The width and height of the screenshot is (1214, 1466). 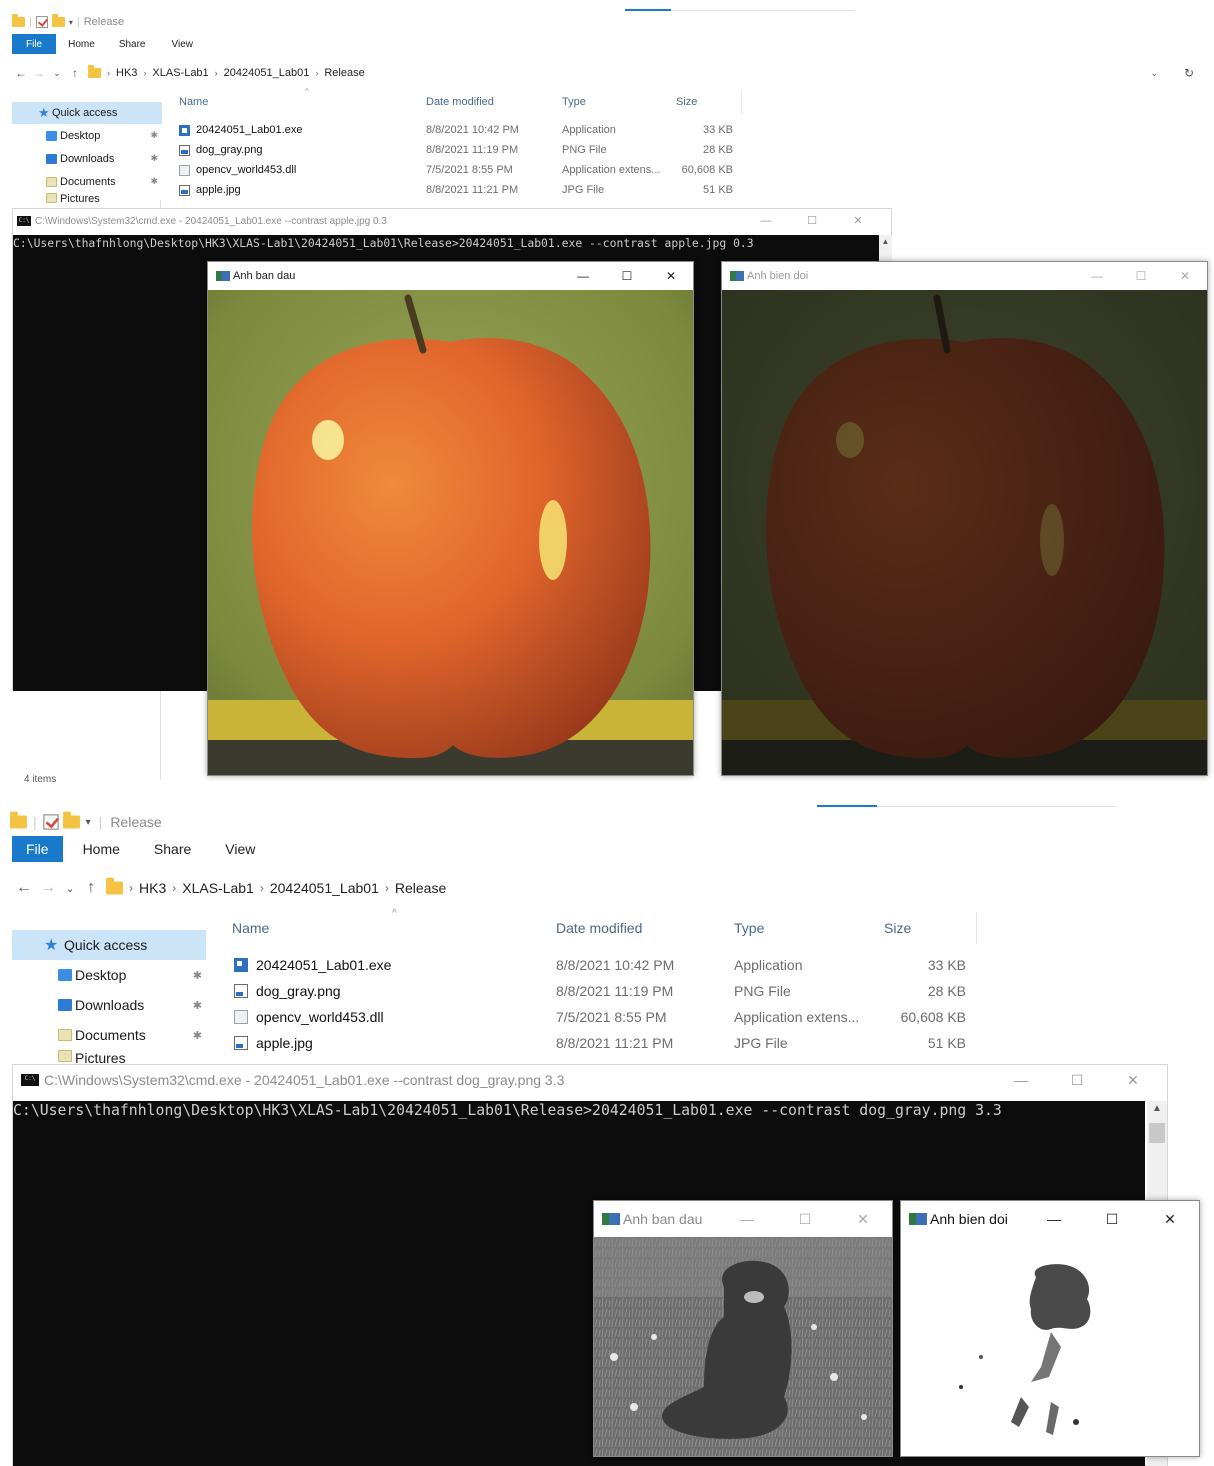 I want to click on chevron-down-icon: ⌄, so click(x=1154, y=73).